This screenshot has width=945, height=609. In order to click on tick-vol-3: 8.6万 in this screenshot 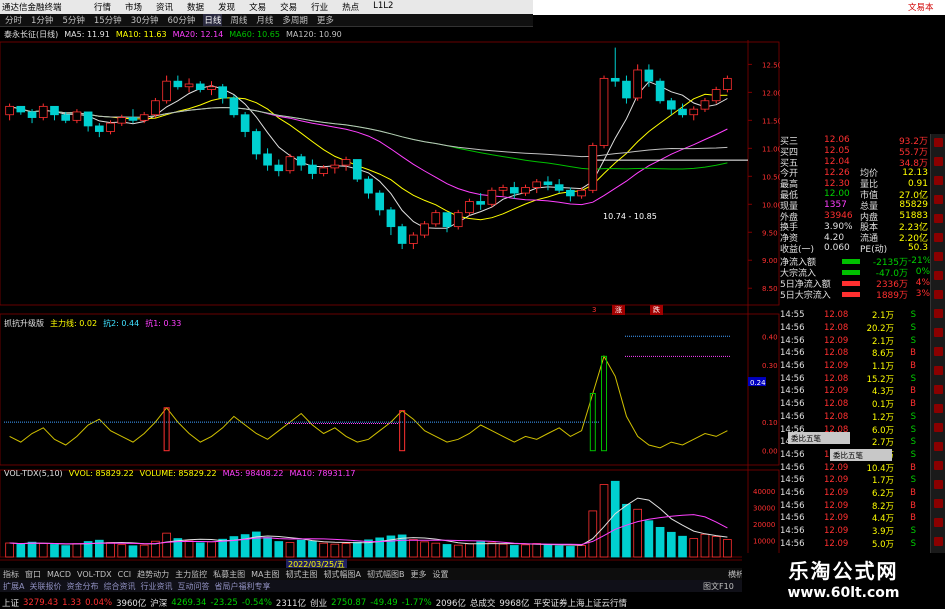, I will do `click(882, 354)`.